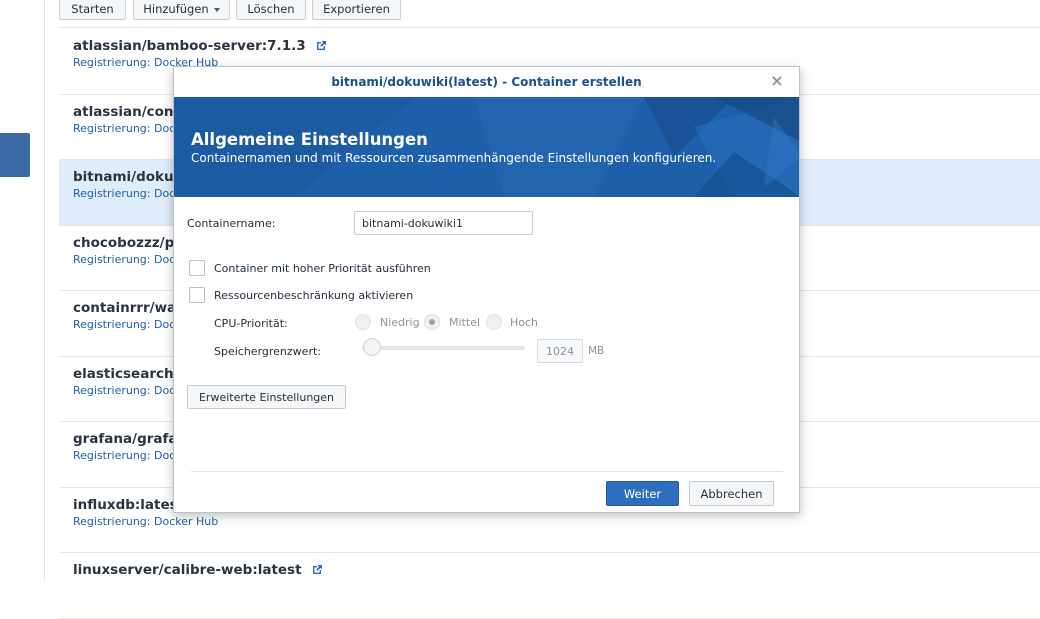 The height and width of the screenshot is (619, 1040). I want to click on image-name: influxdb:lates, so click(125, 504).